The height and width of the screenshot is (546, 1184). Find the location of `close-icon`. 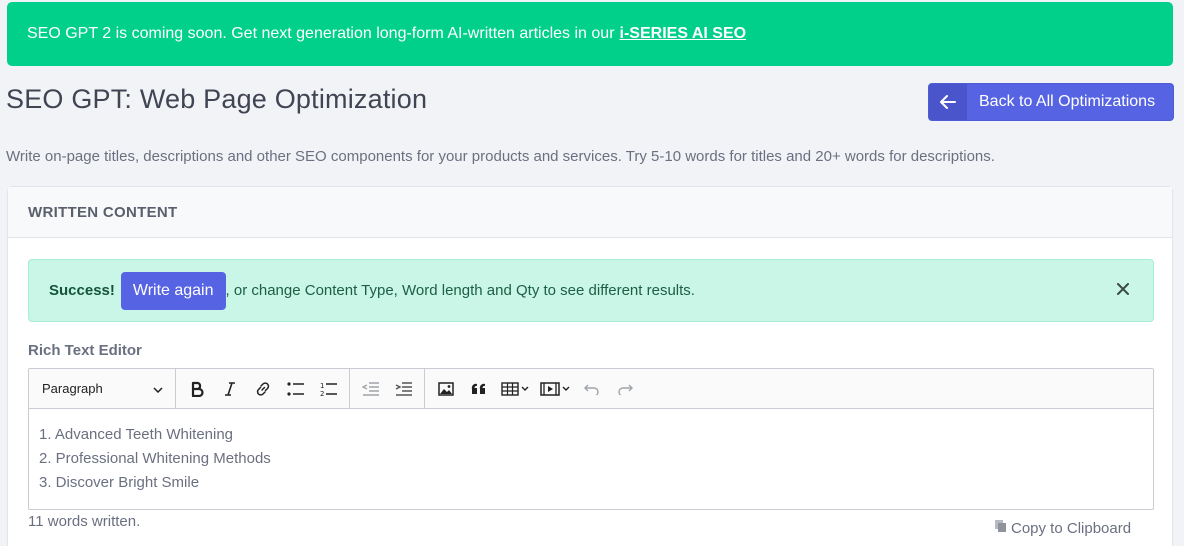

close-icon is located at coordinates (1123, 289).